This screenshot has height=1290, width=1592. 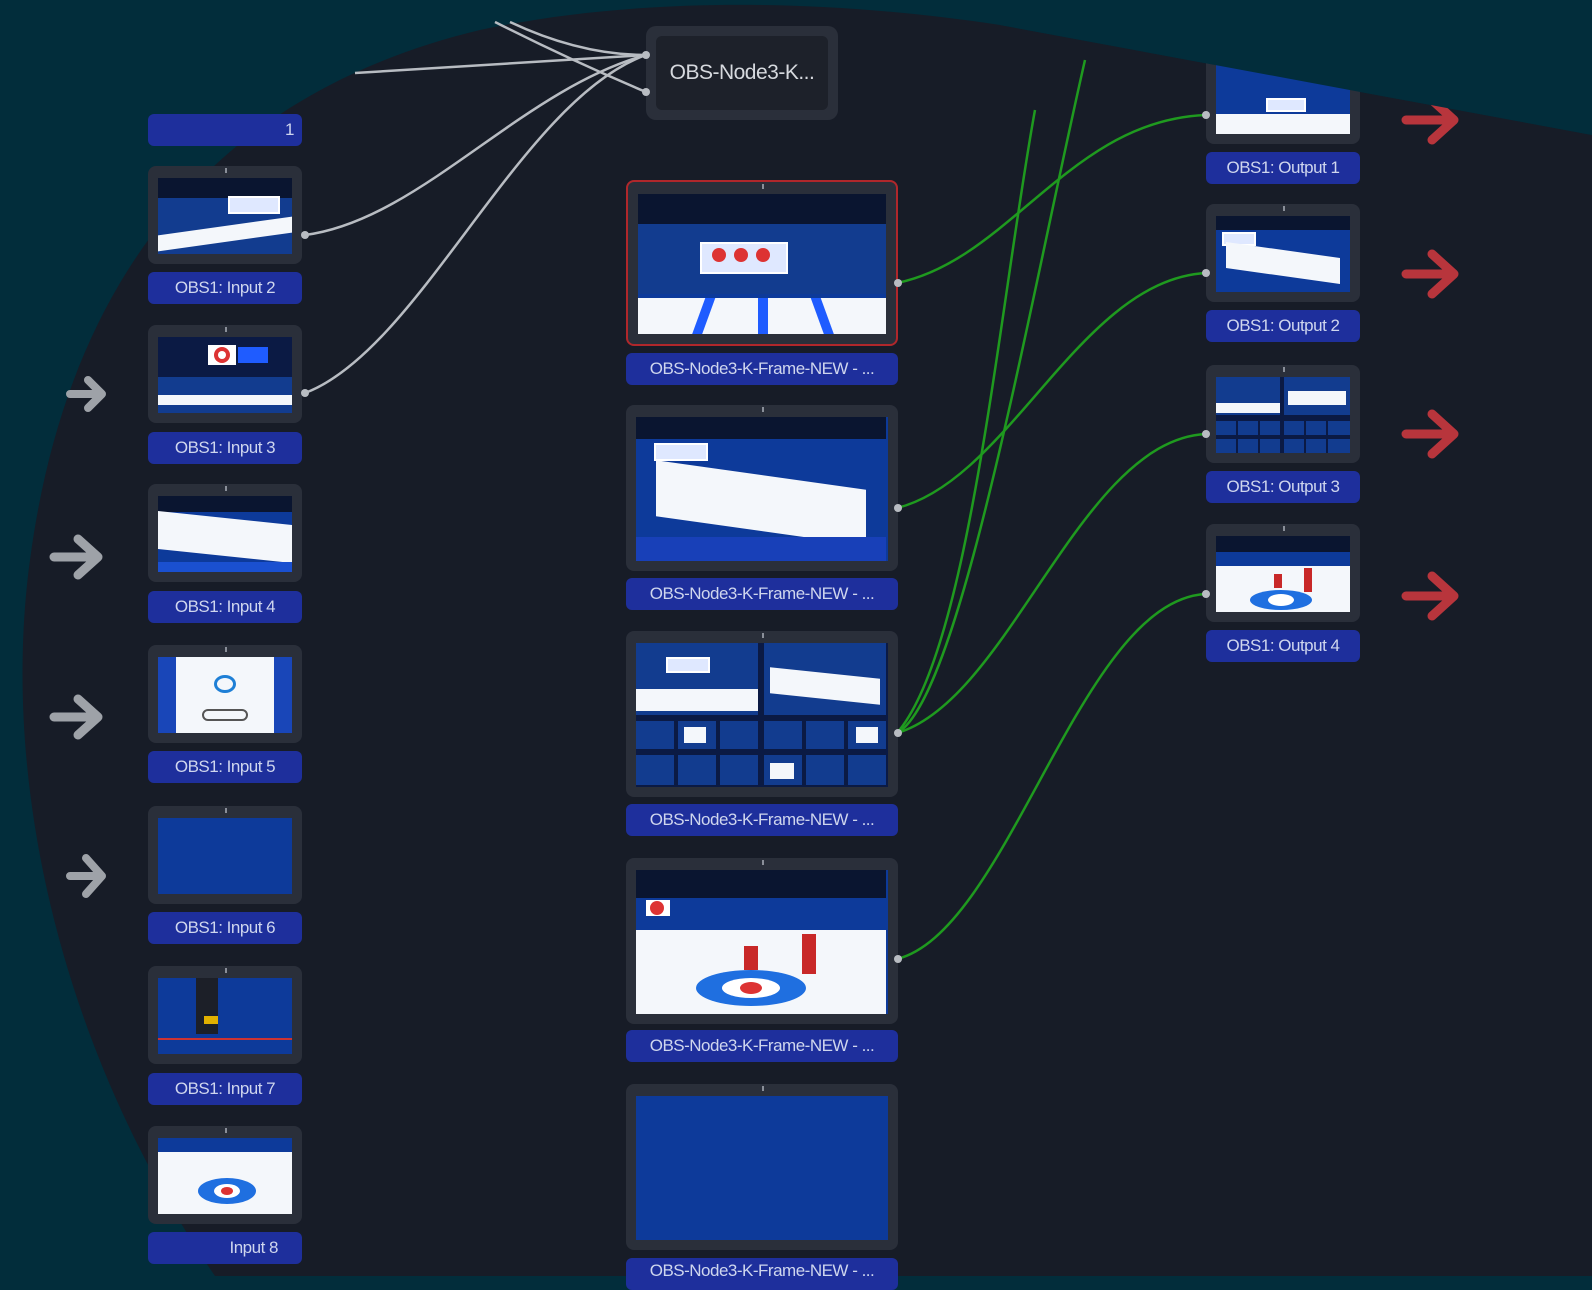 What do you see at coordinates (1283, 326) in the screenshot?
I see `output-2-label: OBS1: Output 2` at bounding box center [1283, 326].